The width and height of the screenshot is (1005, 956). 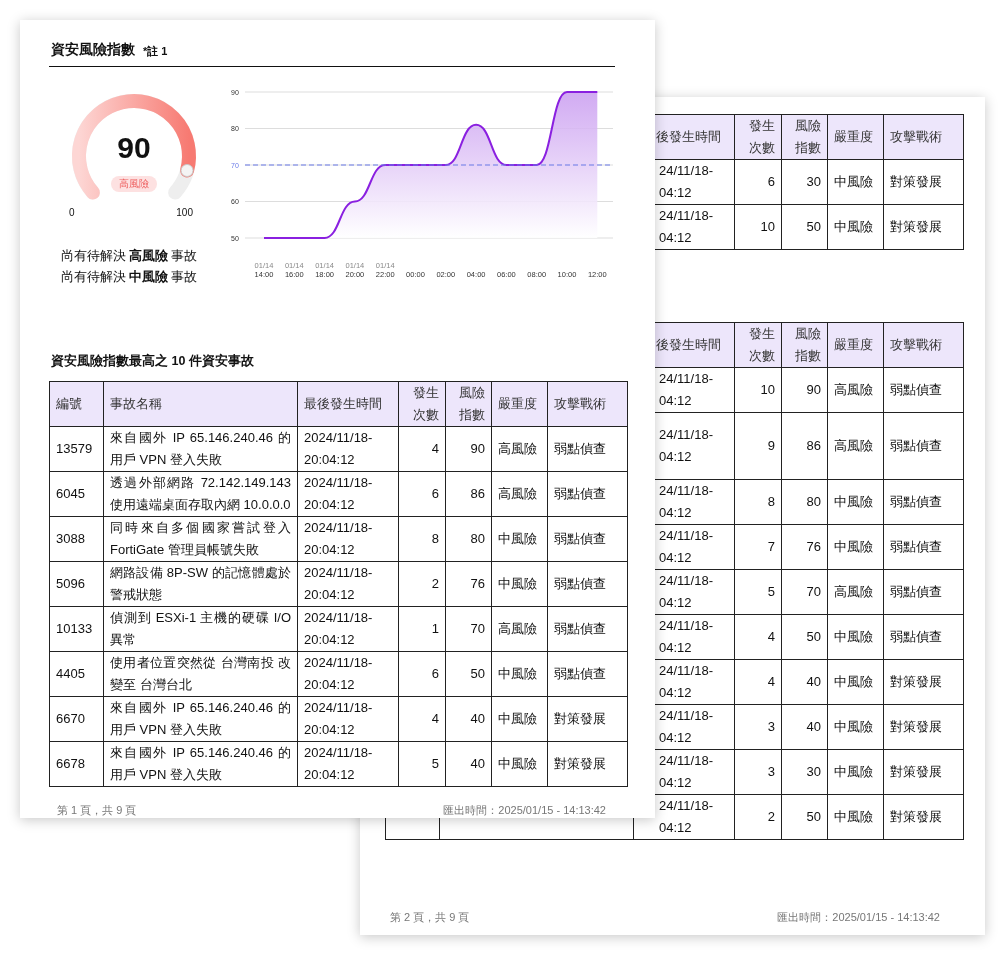 What do you see at coordinates (153, 361) in the screenshot?
I see `table-title: 資安風險指數最高之 10 件資安事故` at bounding box center [153, 361].